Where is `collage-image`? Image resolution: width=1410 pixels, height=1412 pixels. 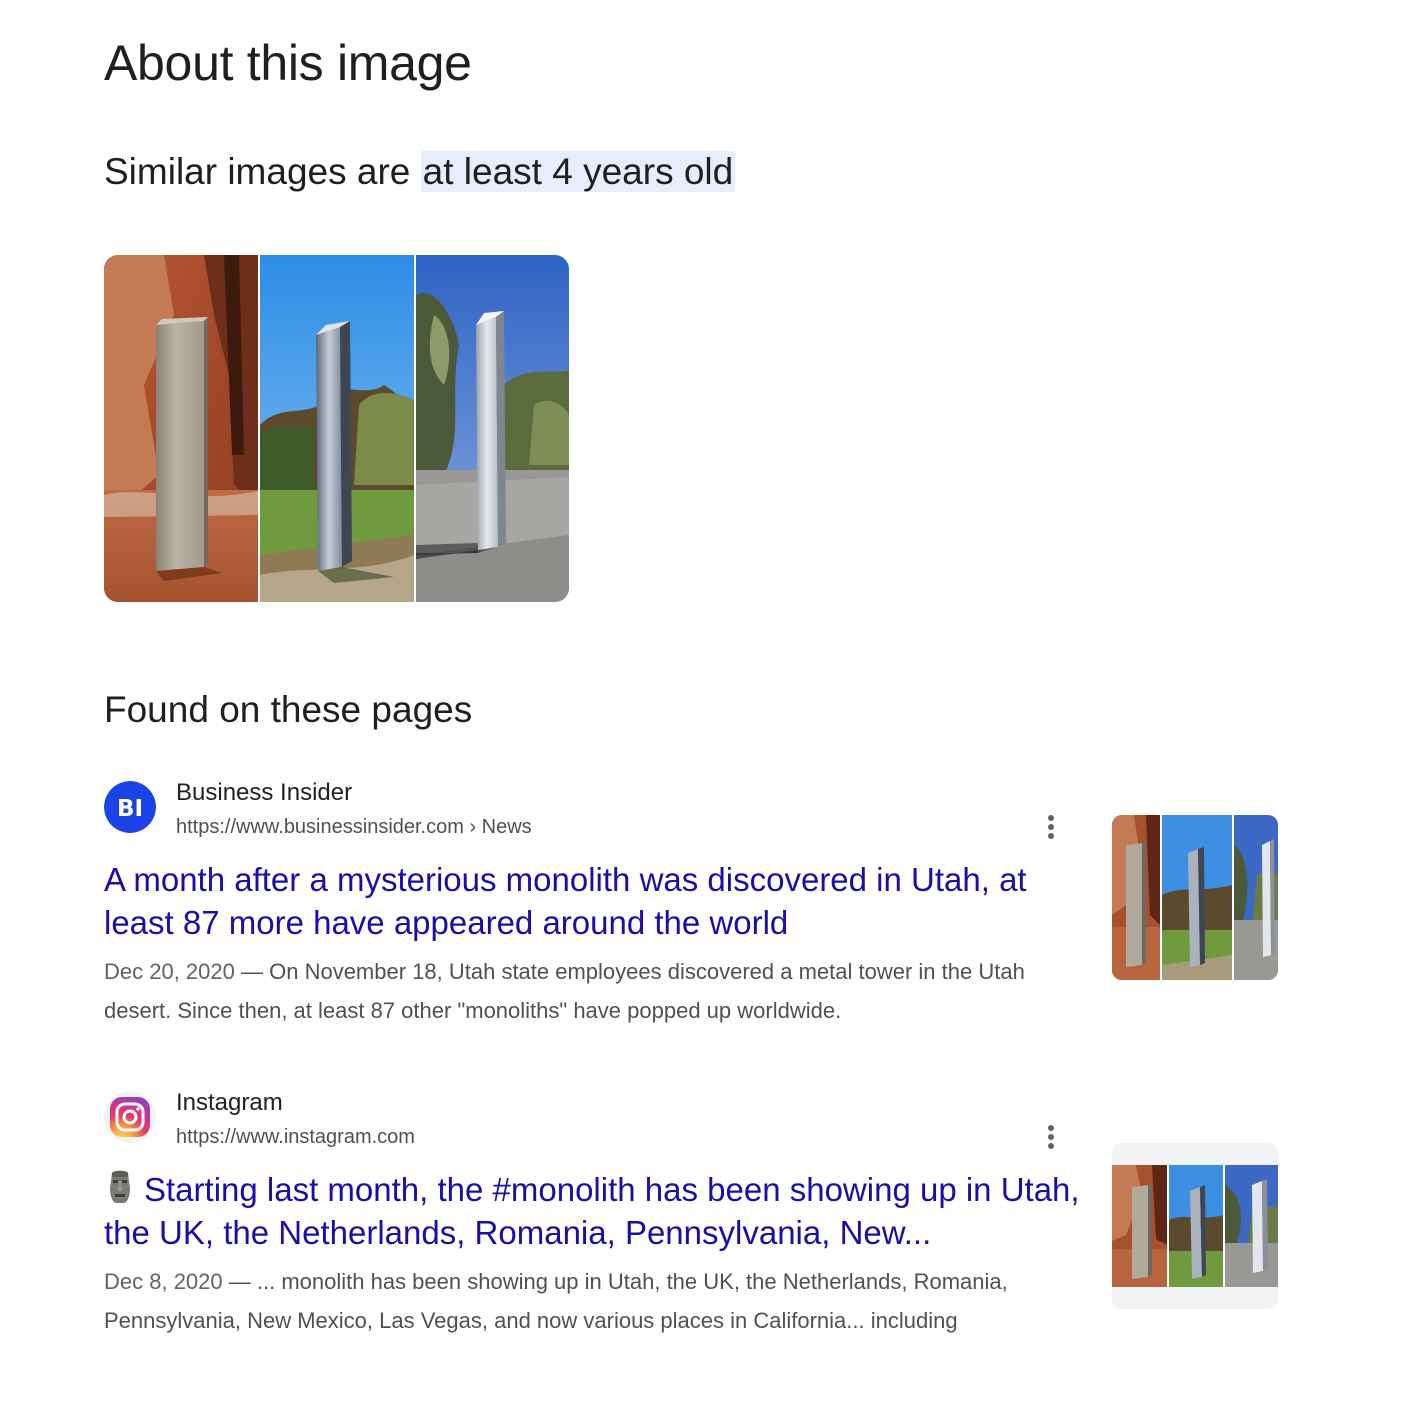
collage-image is located at coordinates (336, 428).